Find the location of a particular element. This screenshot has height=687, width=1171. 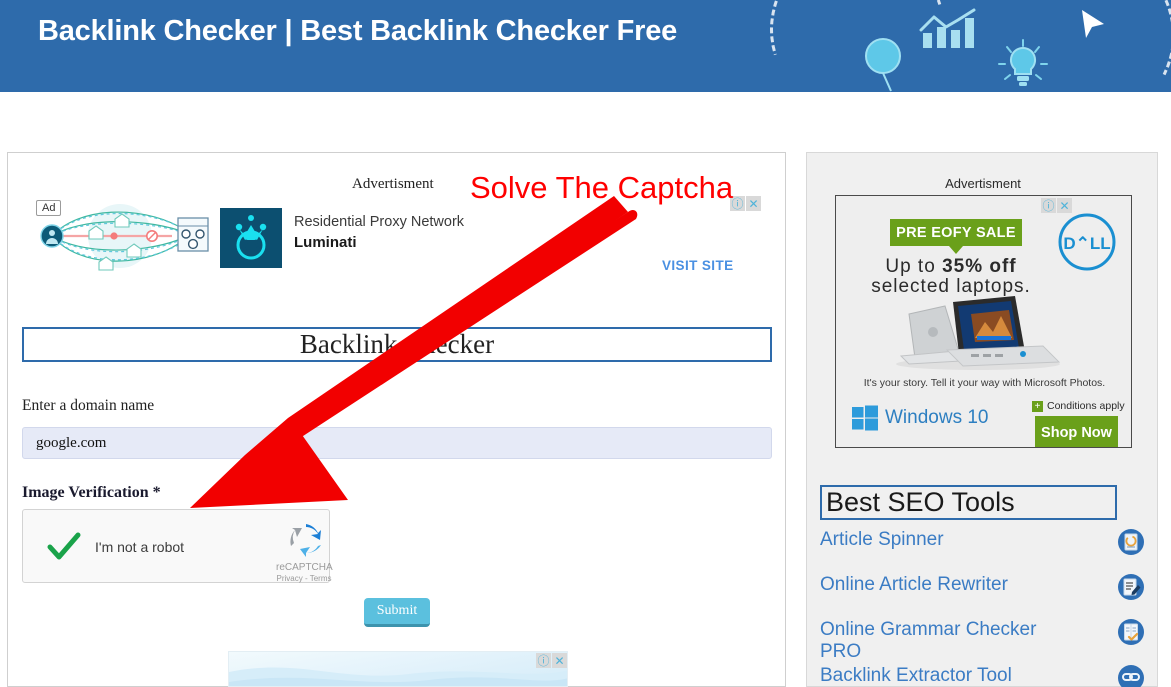

recaptcha-logo-icon is located at coordinates (305, 540).